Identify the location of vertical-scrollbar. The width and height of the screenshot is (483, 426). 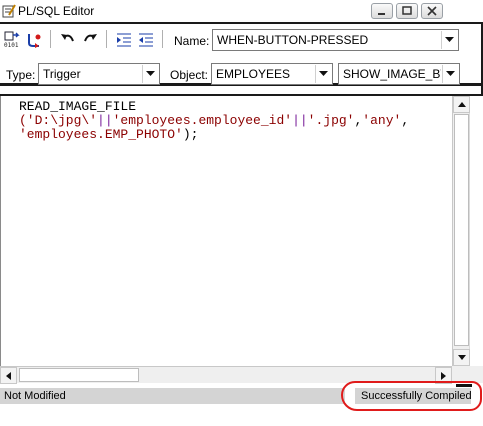
(461, 231).